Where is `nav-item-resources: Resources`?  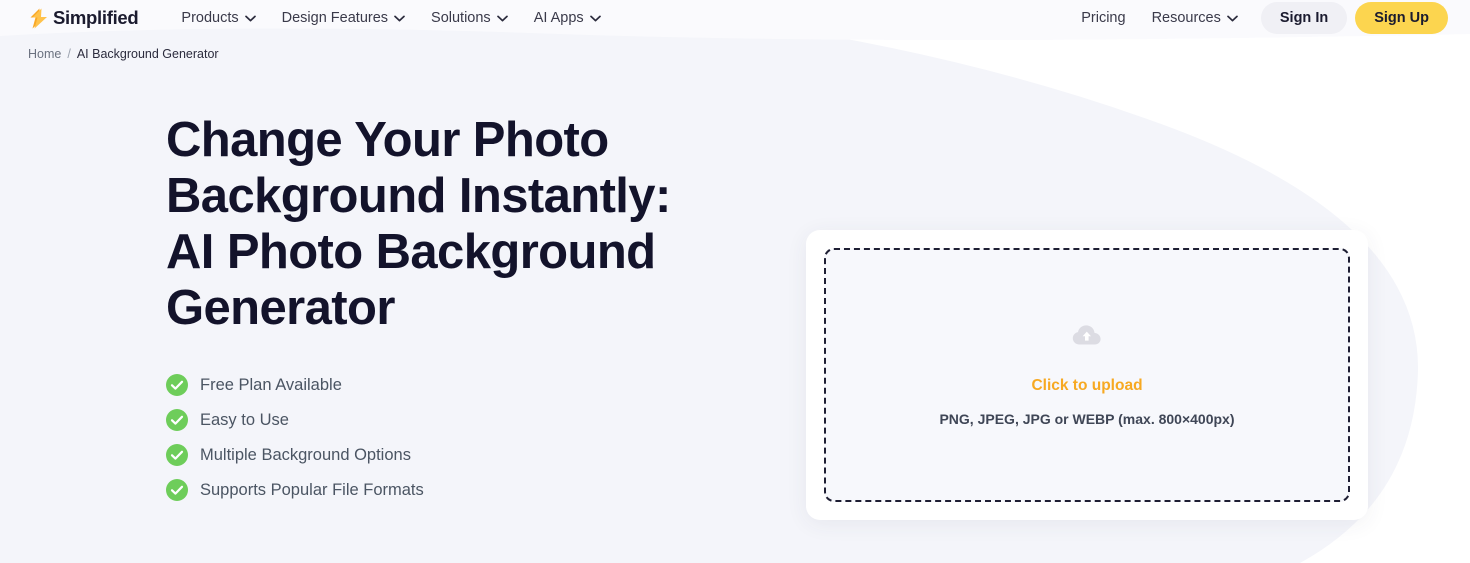
nav-item-resources: Resources is located at coordinates (1195, 18).